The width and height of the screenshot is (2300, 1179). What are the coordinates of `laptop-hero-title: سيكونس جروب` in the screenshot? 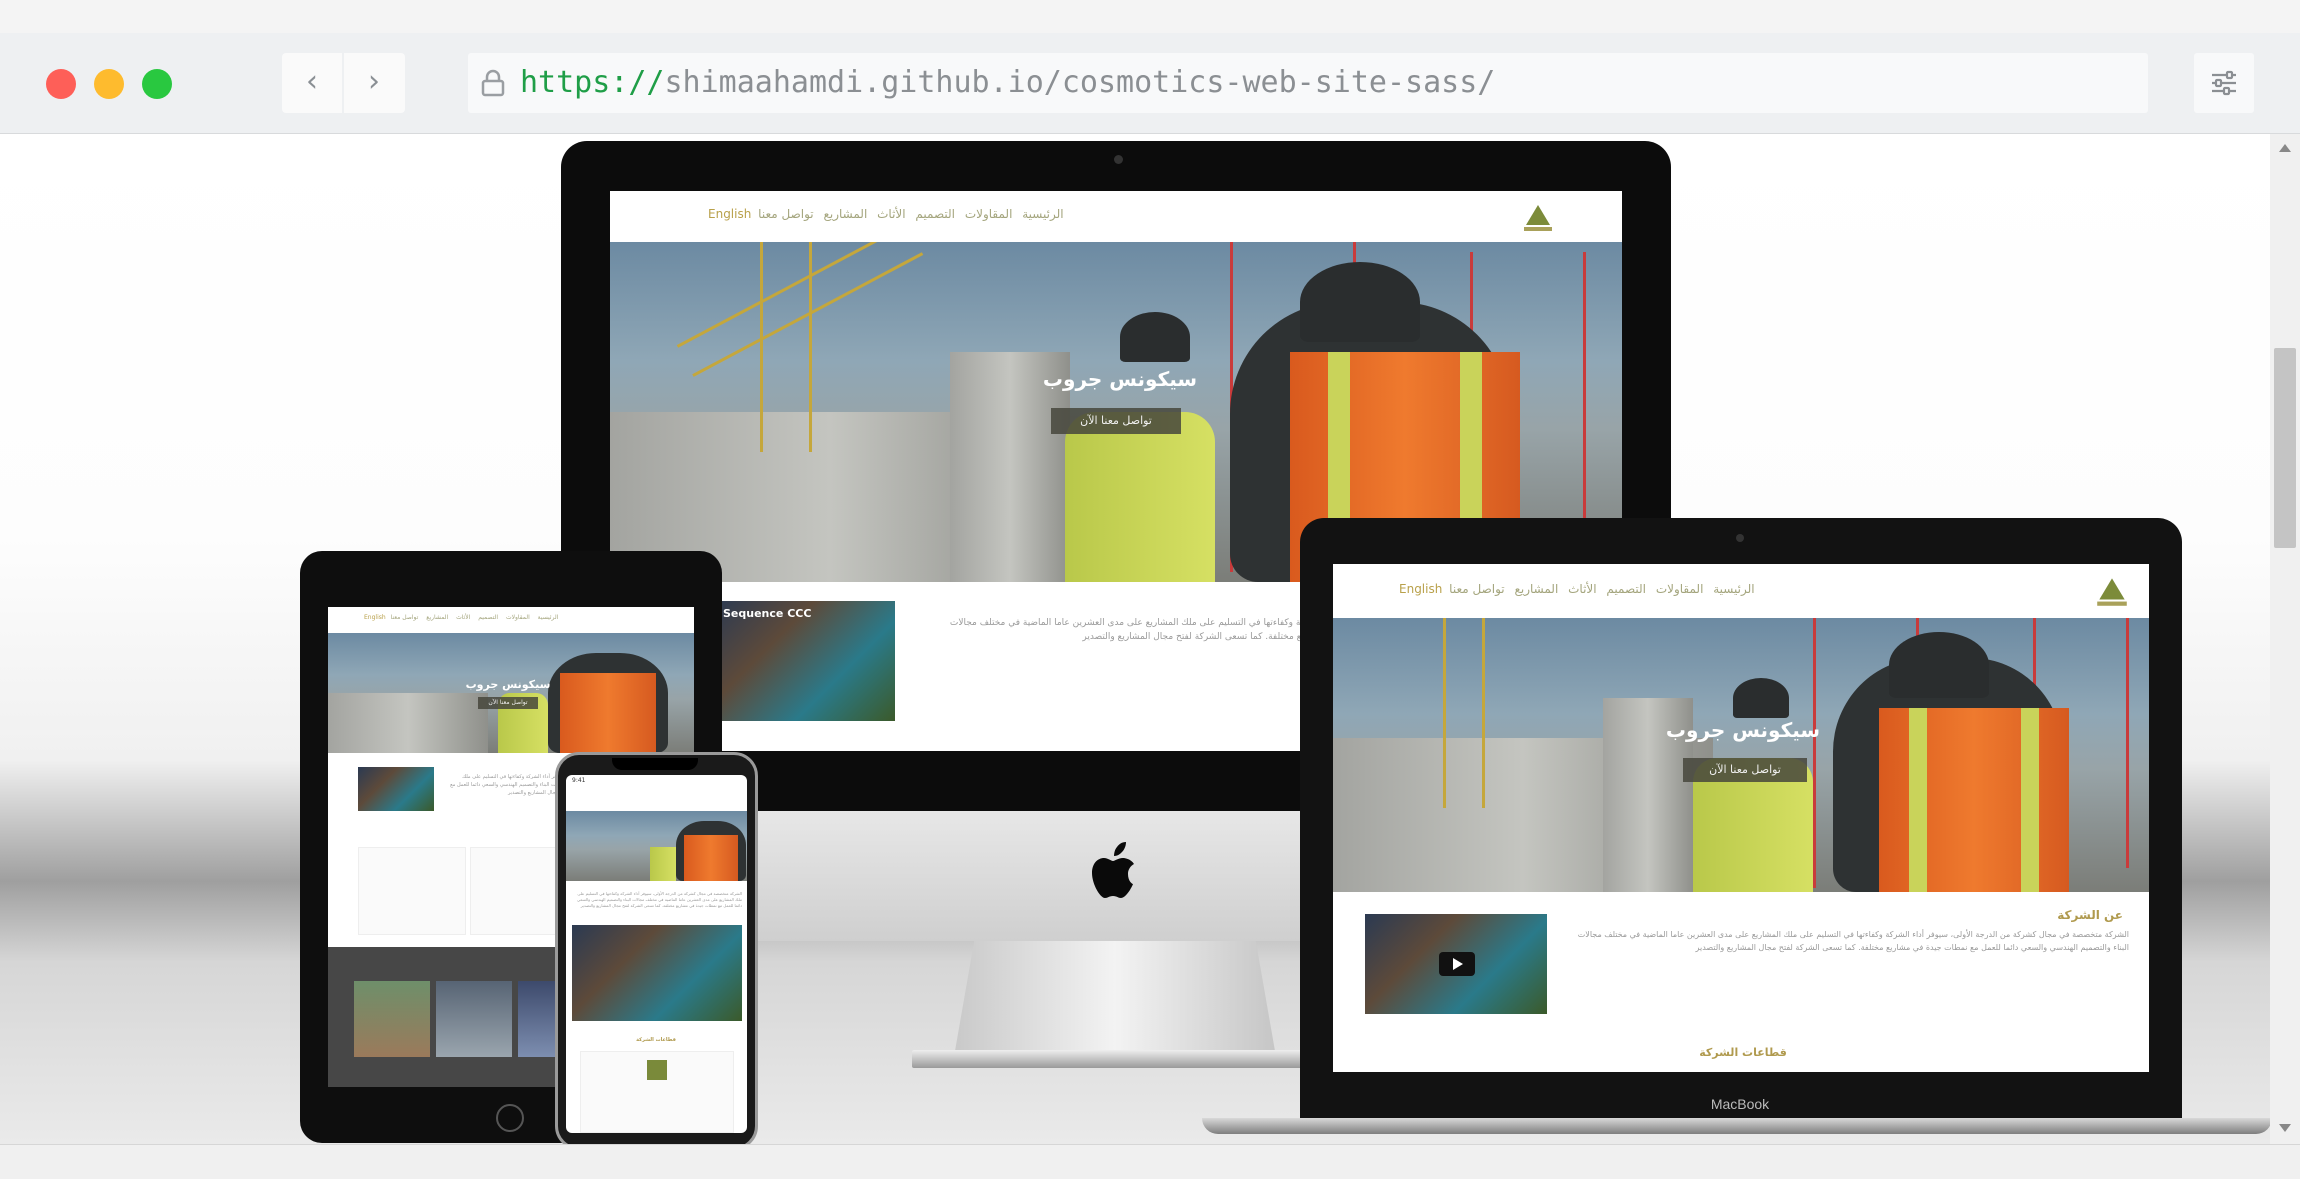 It's located at (1743, 730).